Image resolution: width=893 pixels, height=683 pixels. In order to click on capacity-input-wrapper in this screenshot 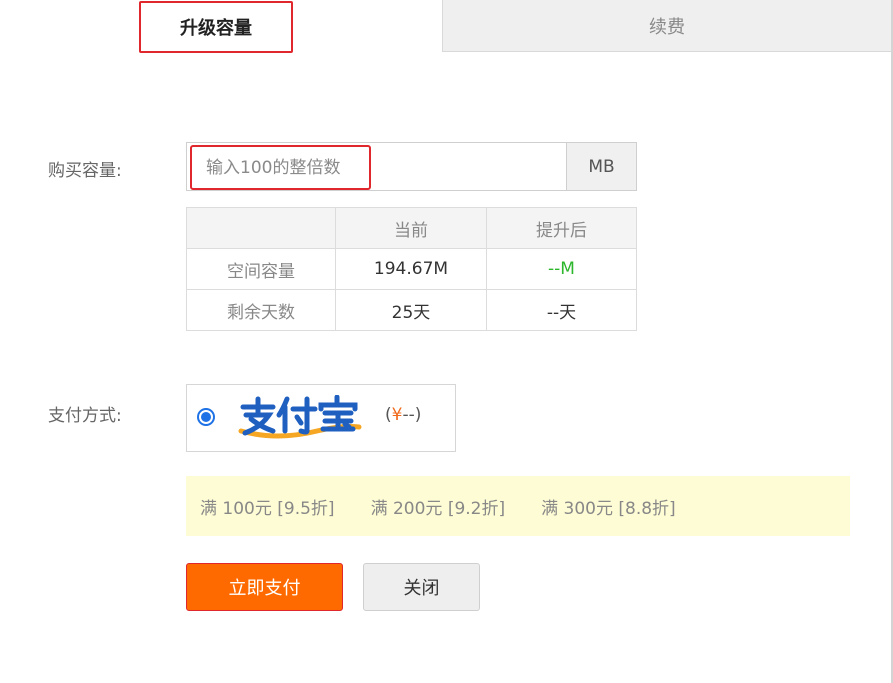, I will do `click(376, 166)`.